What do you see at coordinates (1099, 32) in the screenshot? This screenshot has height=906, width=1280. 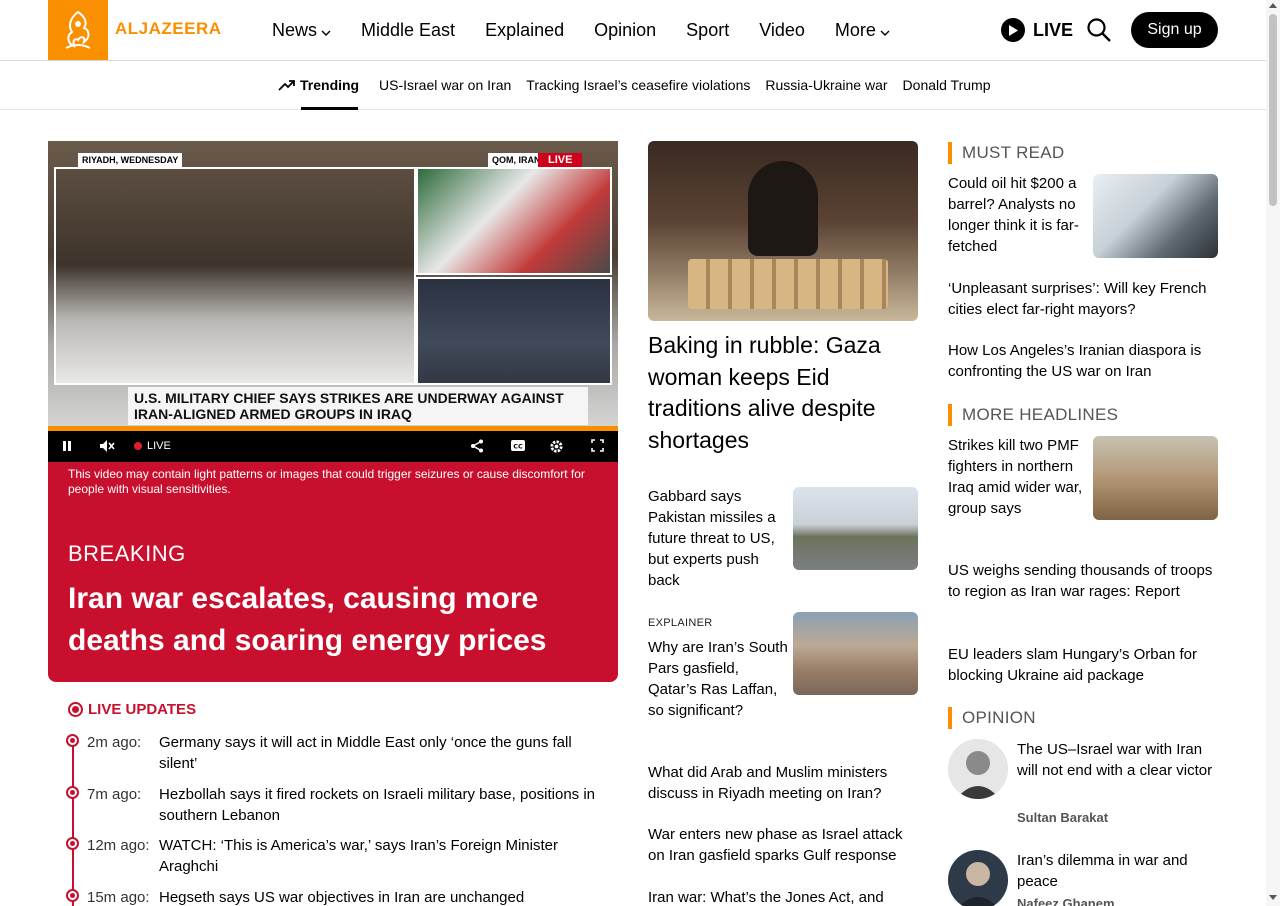 I see `search-icon` at bounding box center [1099, 32].